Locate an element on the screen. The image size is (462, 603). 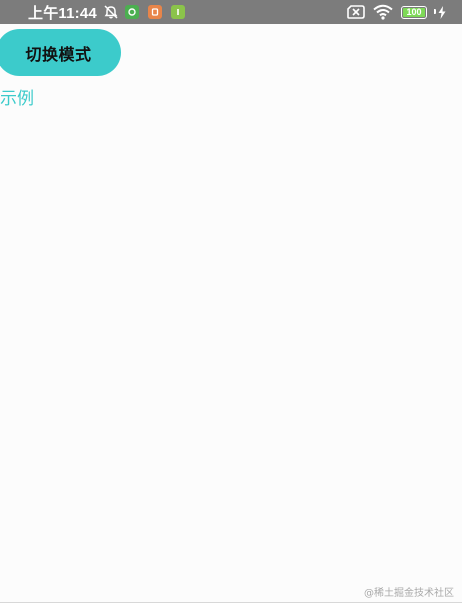
status-bar: 上午11:44 100 is located at coordinates (231, 12).